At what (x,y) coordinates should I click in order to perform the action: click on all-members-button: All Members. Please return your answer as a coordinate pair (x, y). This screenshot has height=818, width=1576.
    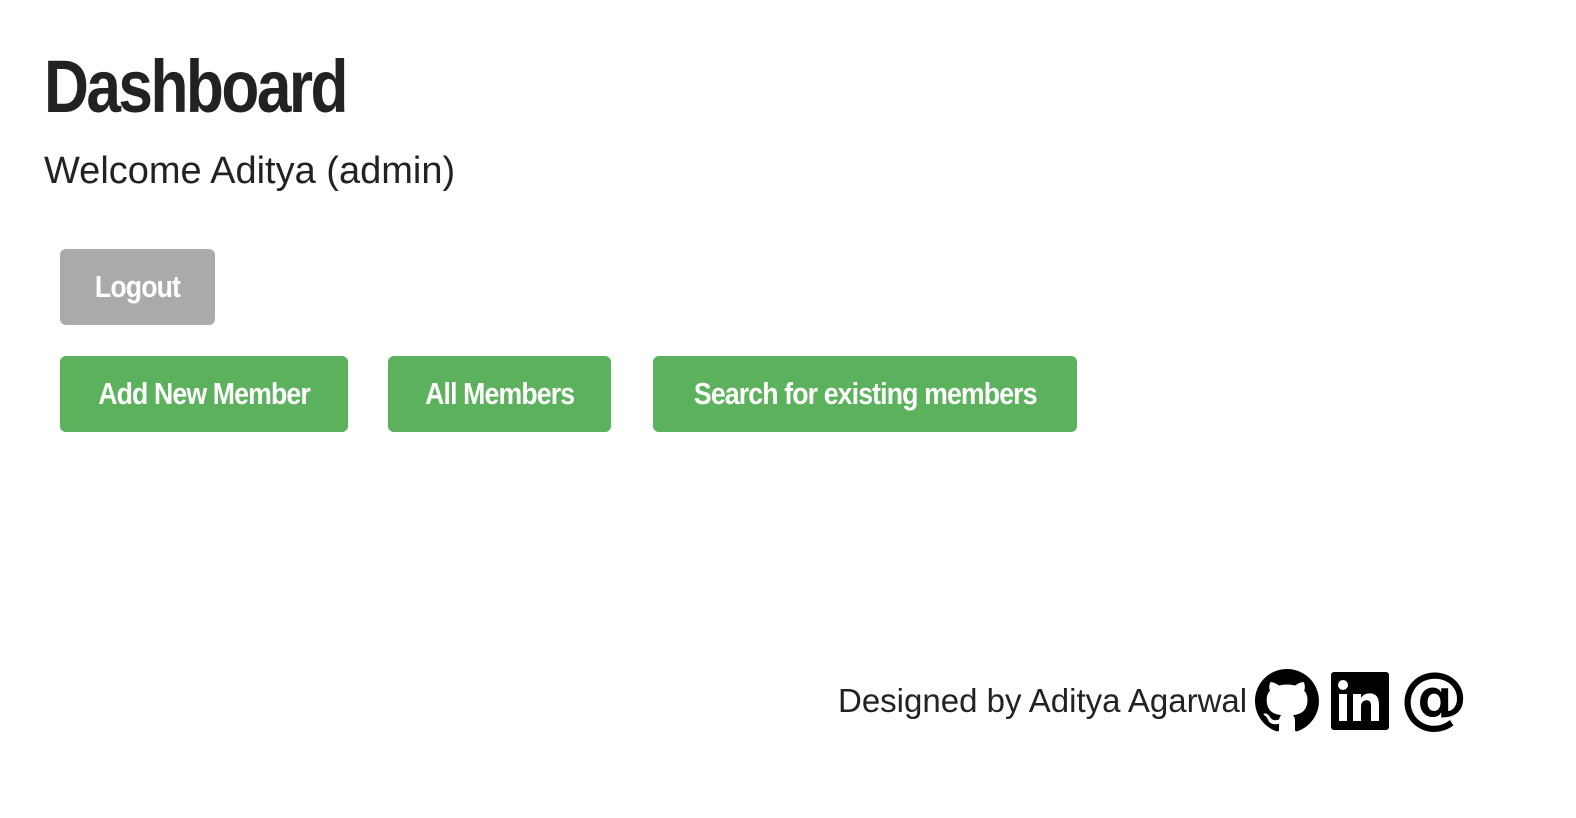
    Looking at the image, I should click on (499, 394).